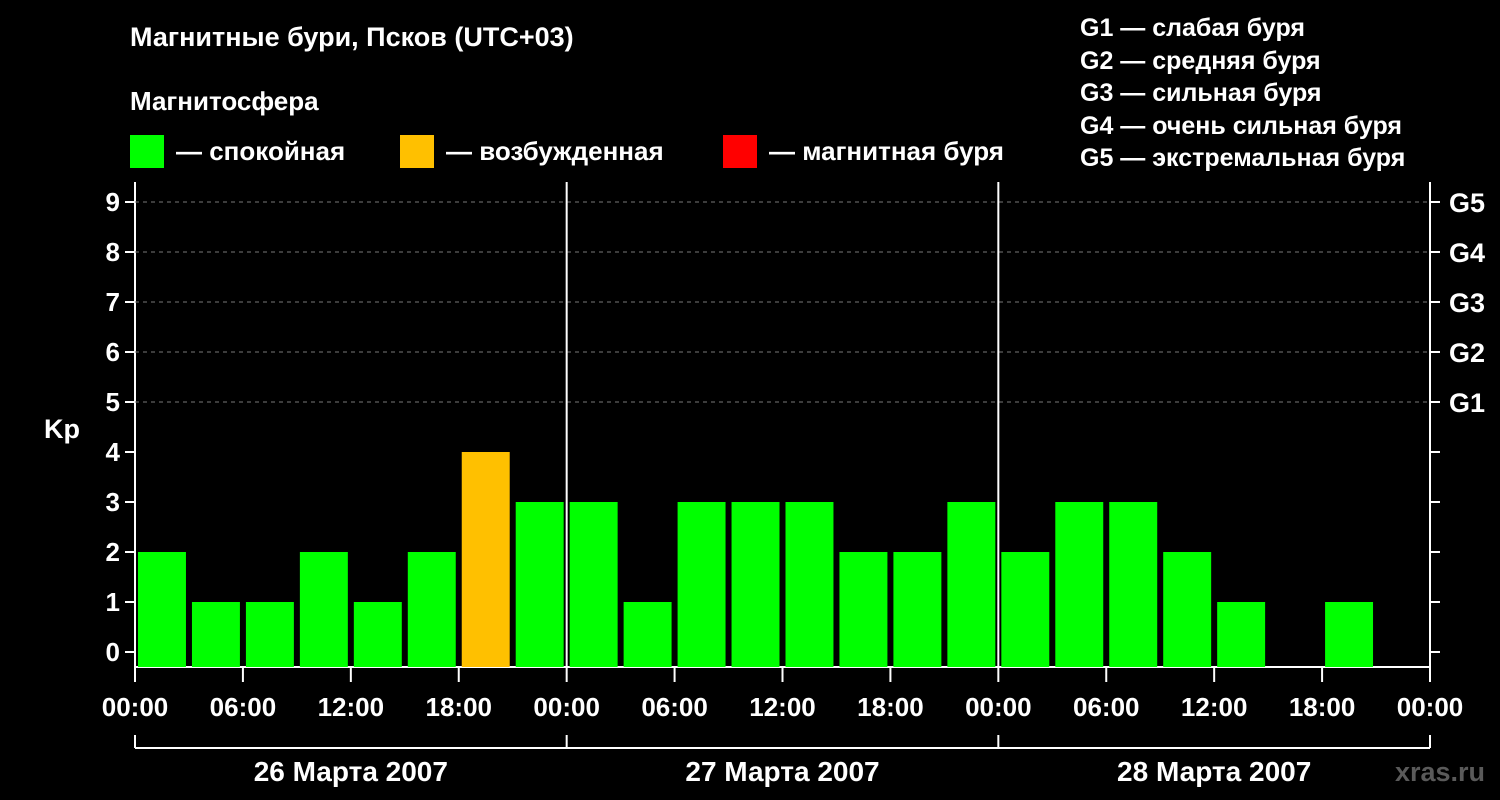 The width and height of the screenshot is (1500, 800). What do you see at coordinates (1467, 253) in the screenshot?
I see `g-level-label: G4` at bounding box center [1467, 253].